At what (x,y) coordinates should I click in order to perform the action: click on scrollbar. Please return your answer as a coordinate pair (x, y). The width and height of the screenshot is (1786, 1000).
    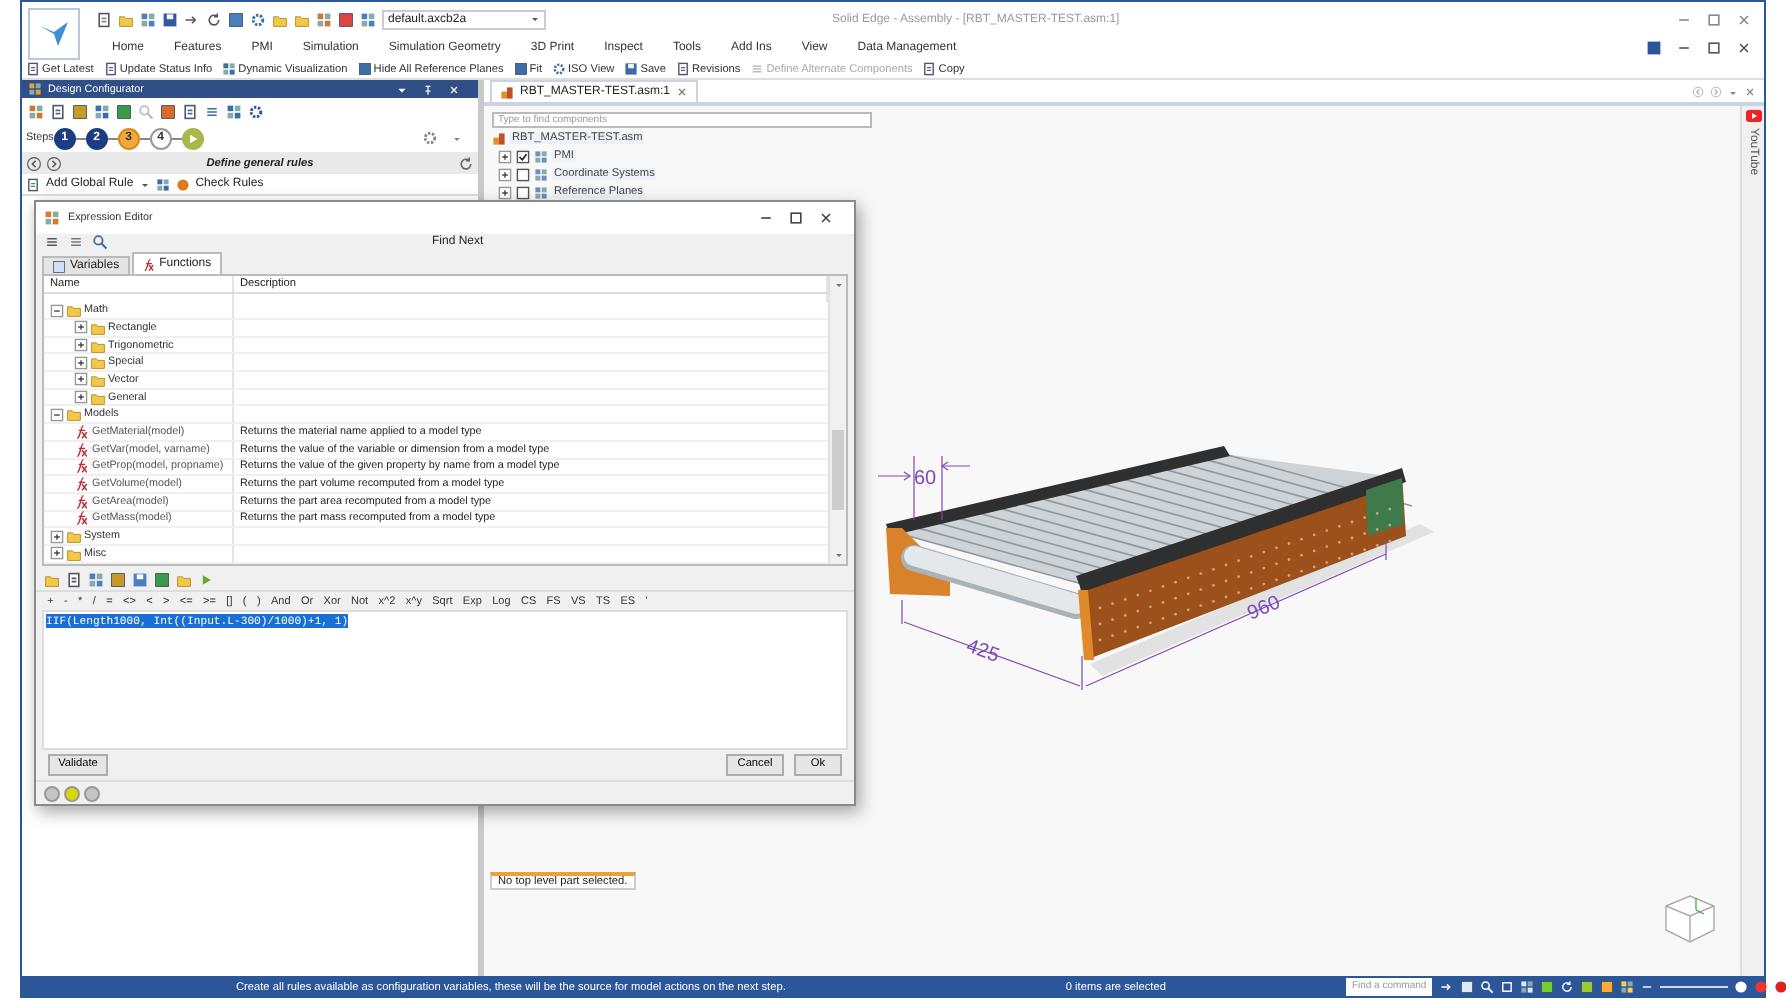
    Looking at the image, I should click on (837, 420).